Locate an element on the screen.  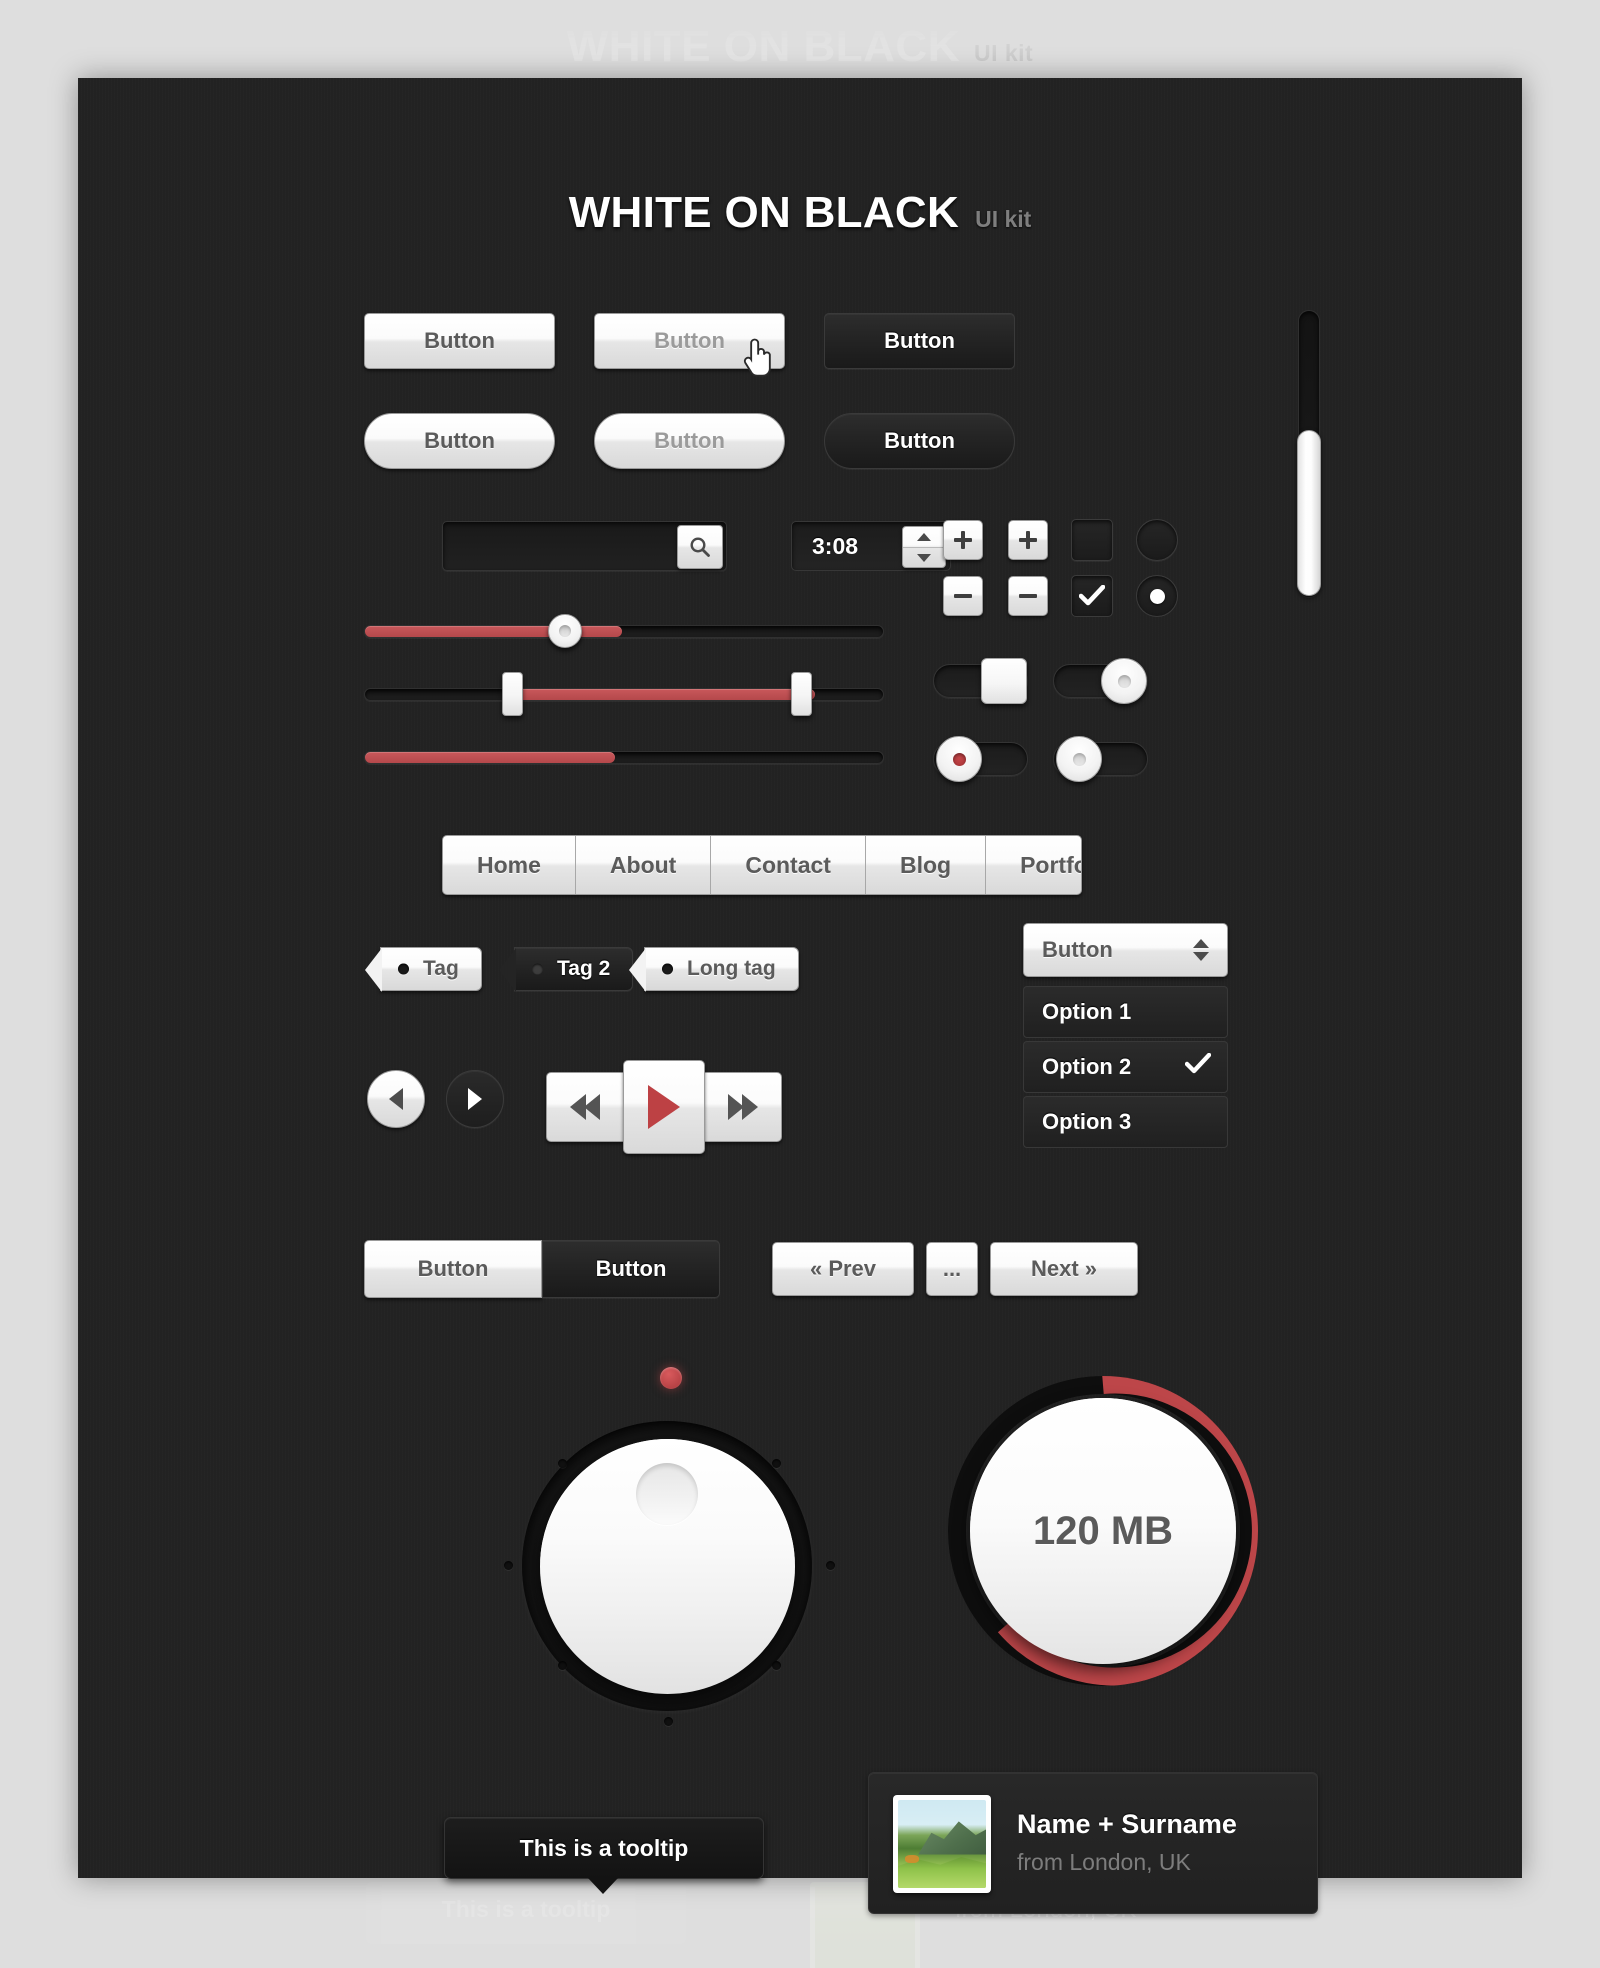
triangle-up-icon is located at coordinates (924, 537).